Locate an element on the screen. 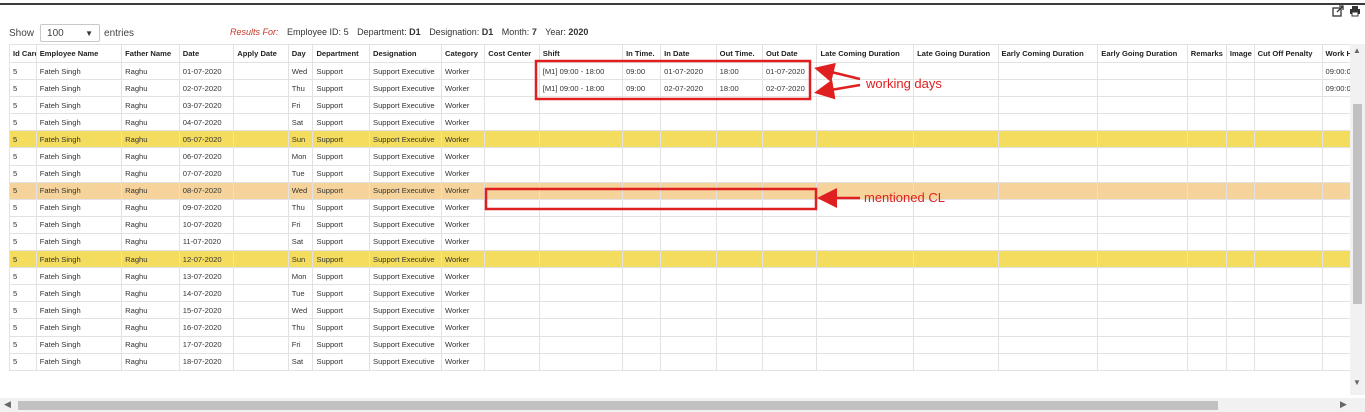 The image size is (1365, 412). table-cell: 08-07-2020 is located at coordinates (206, 190).